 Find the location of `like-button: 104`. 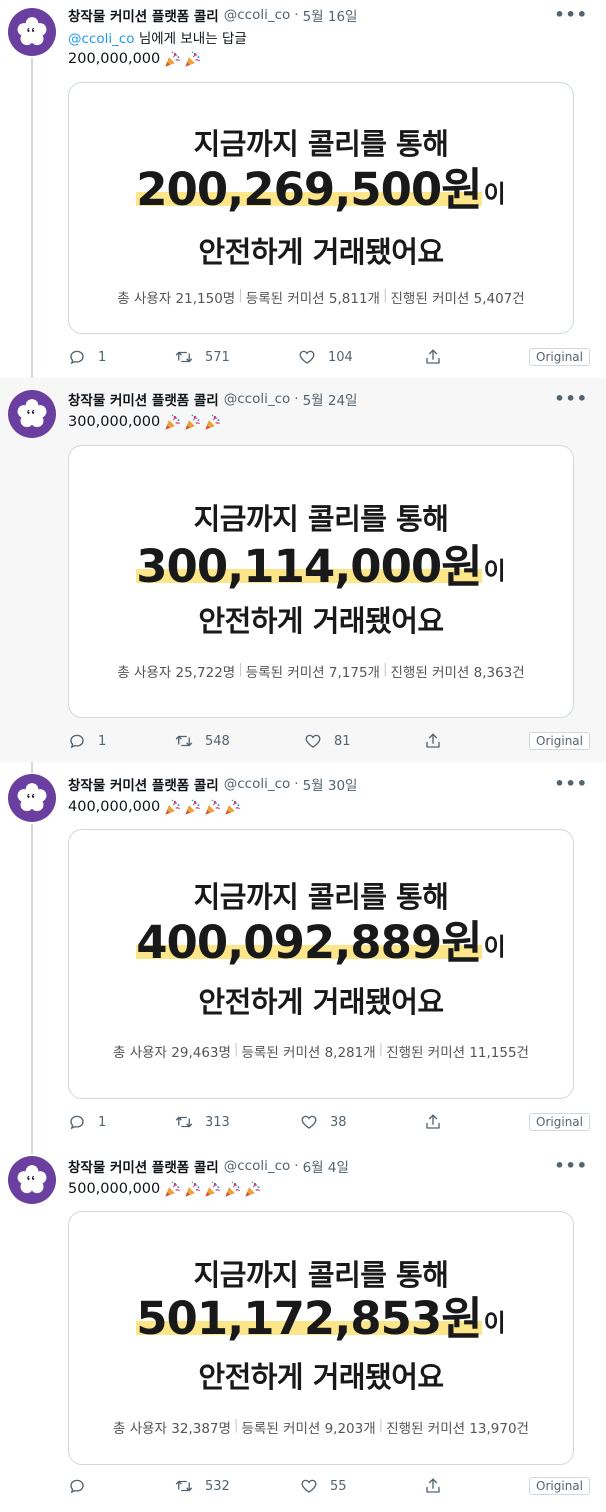

like-button: 104 is located at coordinates (325, 357).